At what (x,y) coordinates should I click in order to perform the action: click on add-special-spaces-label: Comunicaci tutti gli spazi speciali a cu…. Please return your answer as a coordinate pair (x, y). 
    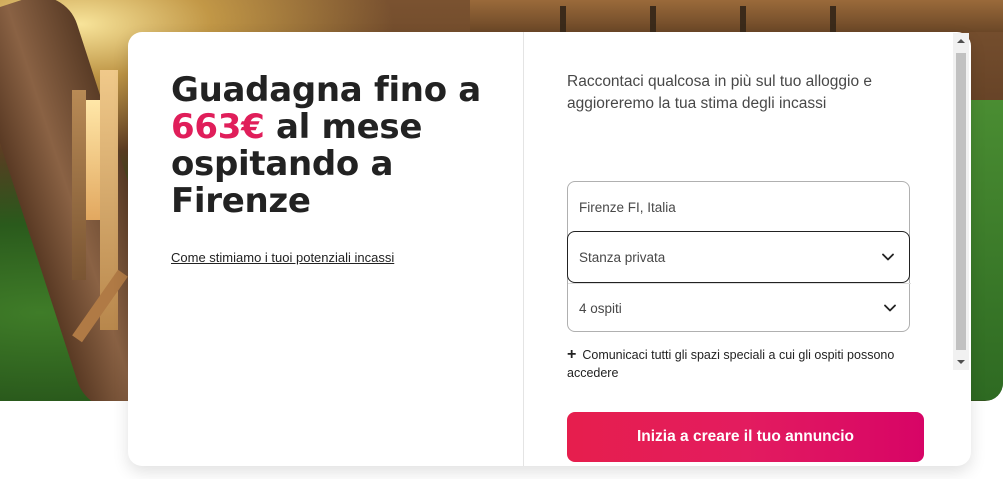
    Looking at the image, I should click on (731, 364).